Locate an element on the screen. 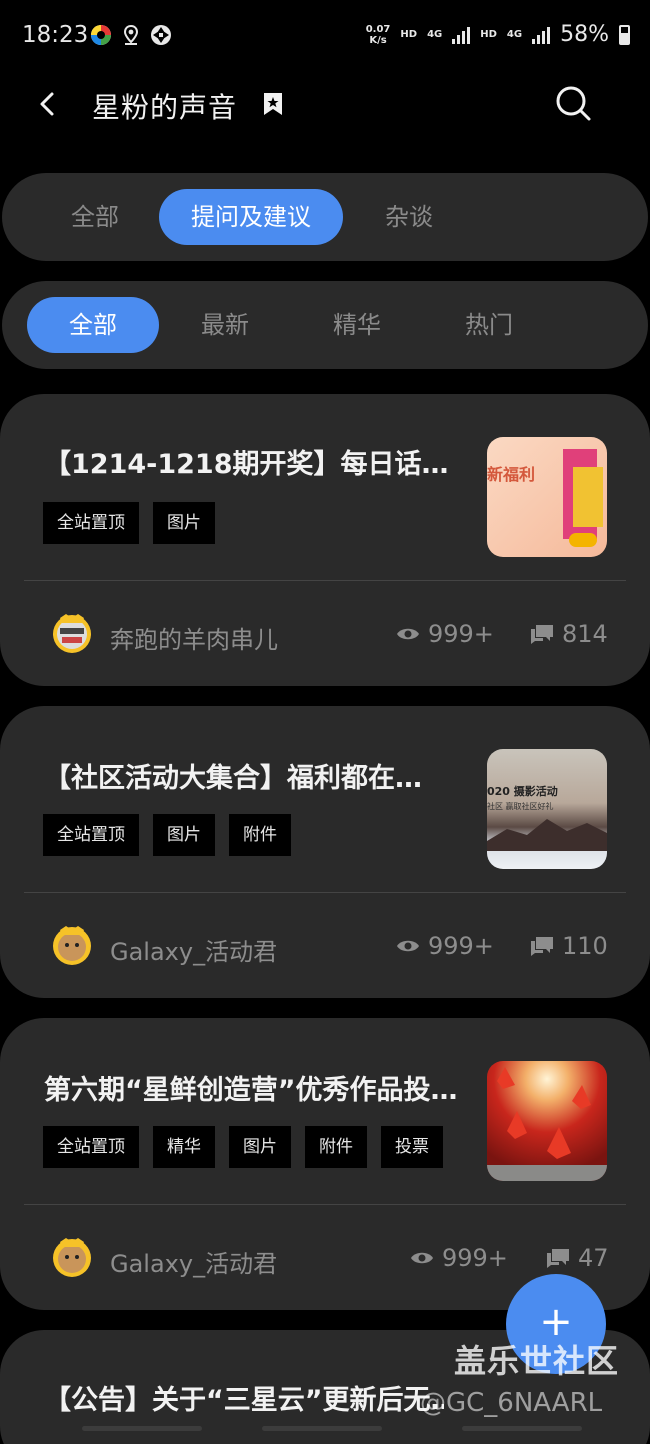 Image resolution: width=650 pixels, height=1444 pixels. tab-all-category: 全部 is located at coordinates (95, 217).